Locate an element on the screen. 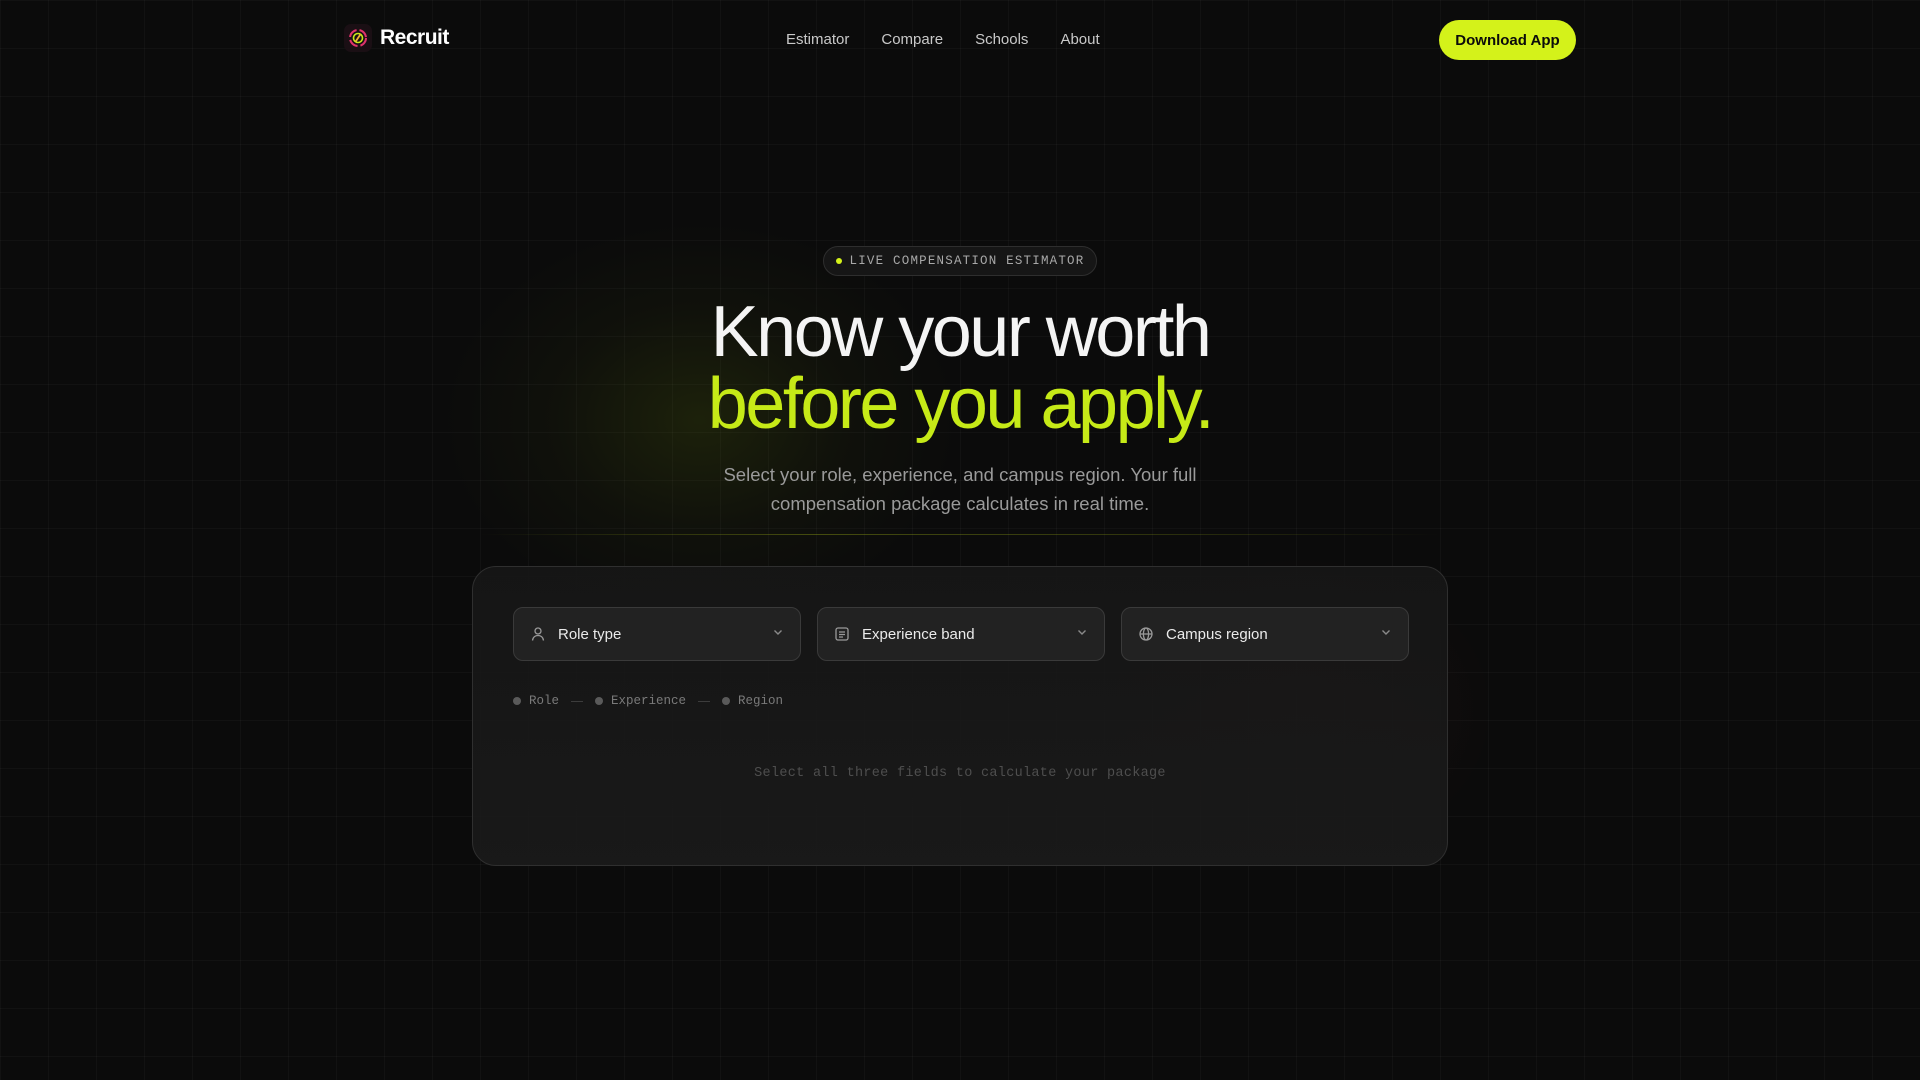  experience-band-select: Experience band is located at coordinates (961, 634).